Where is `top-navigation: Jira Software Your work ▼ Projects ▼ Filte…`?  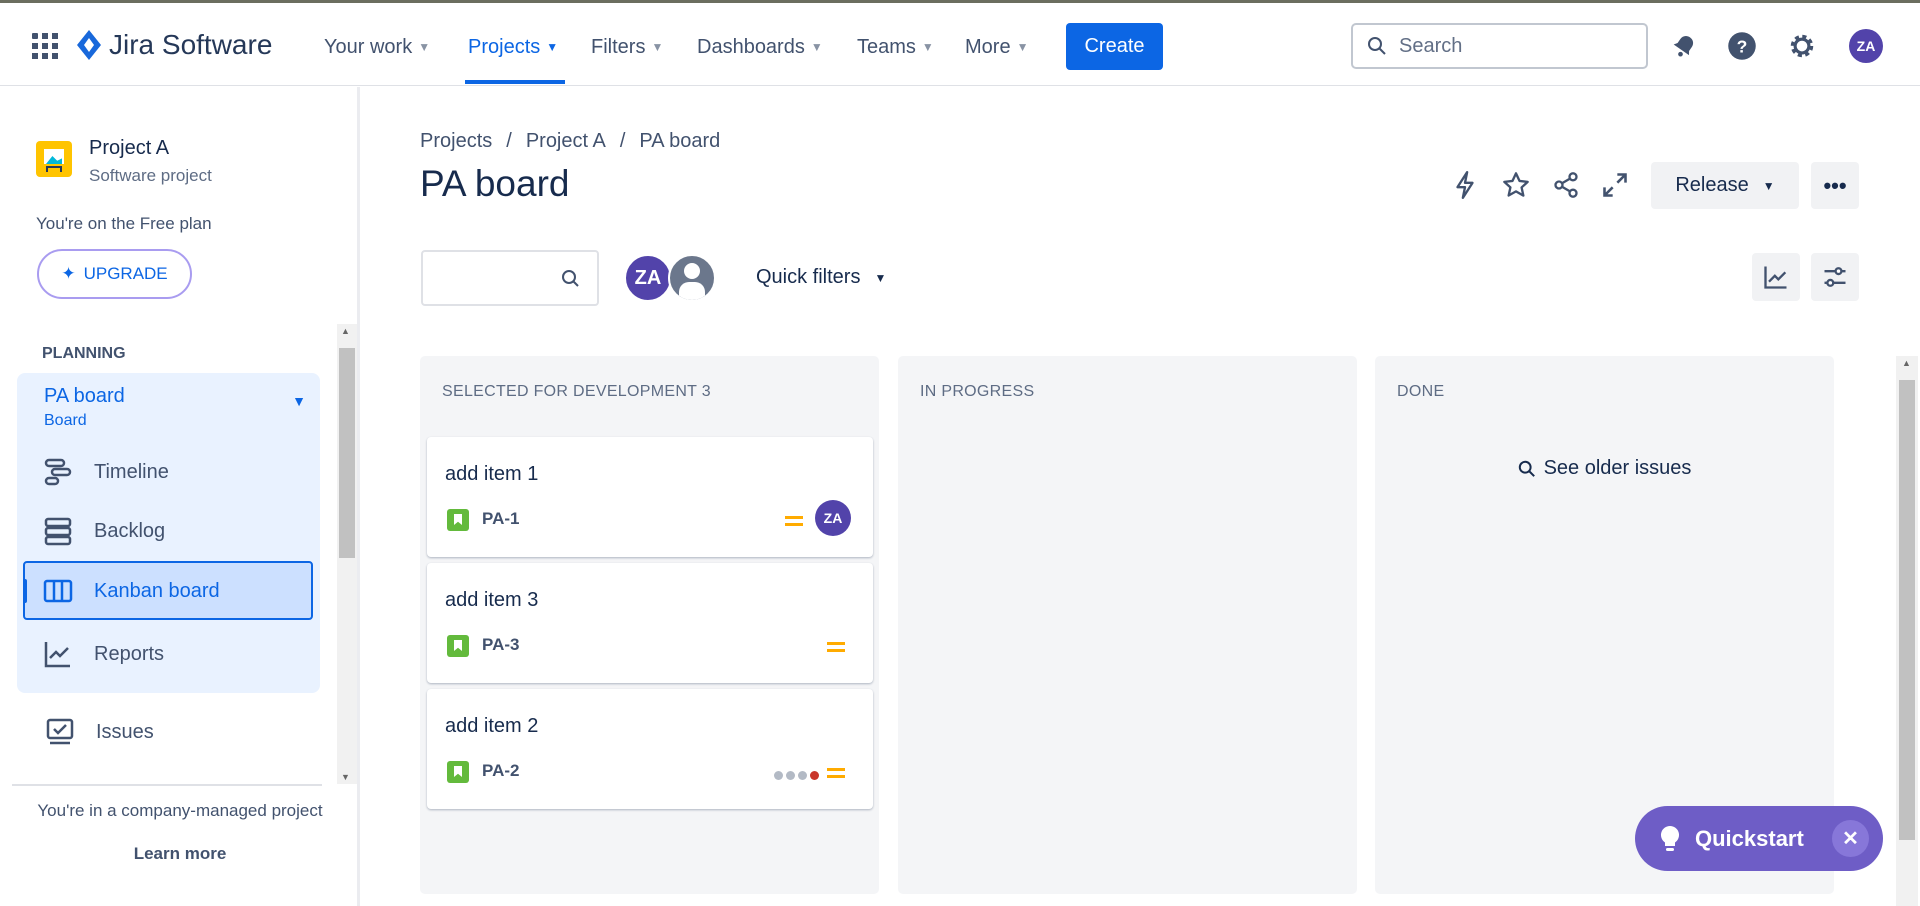
top-navigation: Jira Software Your work ▼ Projects ▼ Filte… is located at coordinates (960, 44).